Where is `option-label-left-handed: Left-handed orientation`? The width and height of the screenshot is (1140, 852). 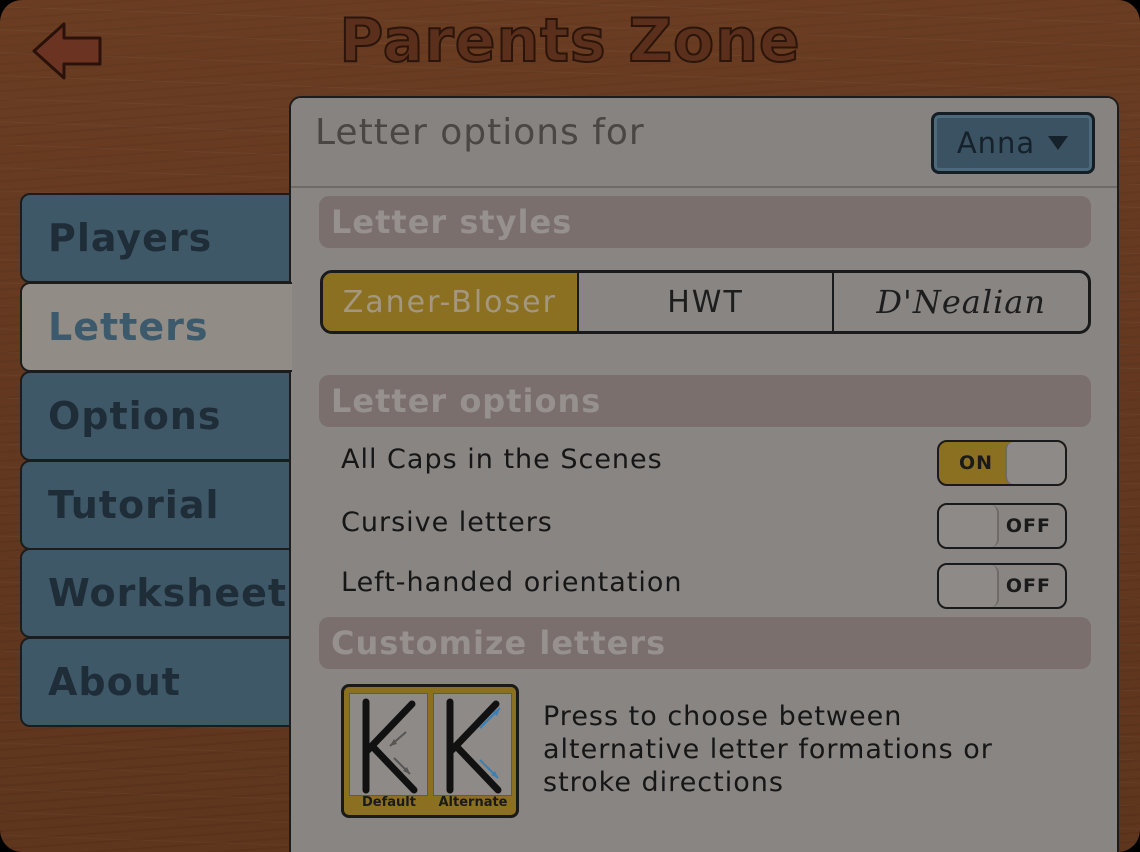
option-label-left-handed: Left-handed orientation is located at coordinates (512, 582).